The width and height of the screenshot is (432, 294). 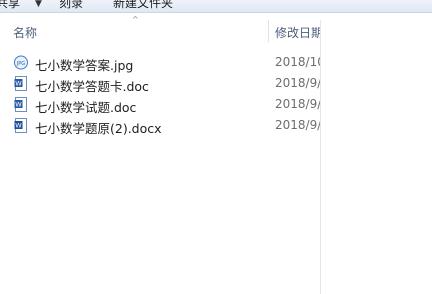 I want to click on file-row: W 七小数学试题.doc 2018/9/, so click(x=216, y=105).